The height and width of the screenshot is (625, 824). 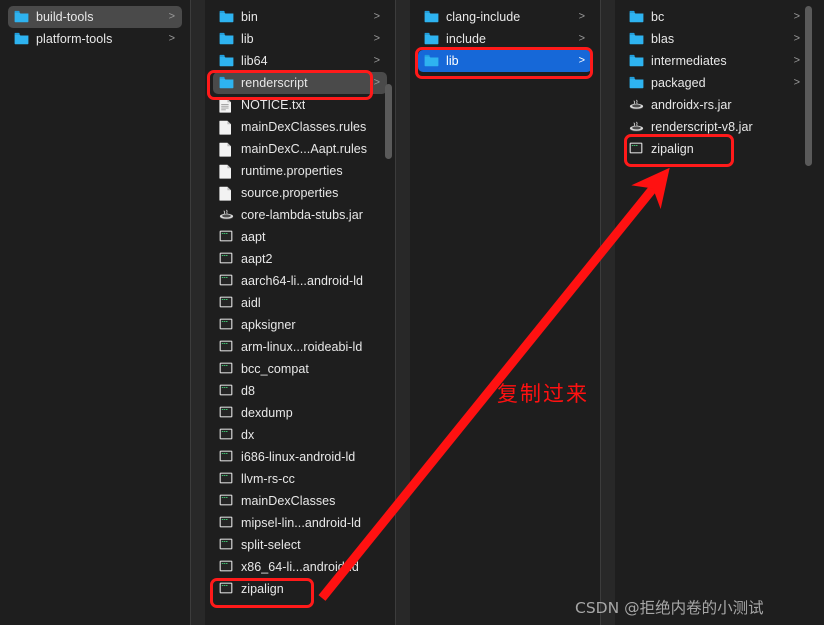 I want to click on file-row-label: lib, so click(x=247, y=39).